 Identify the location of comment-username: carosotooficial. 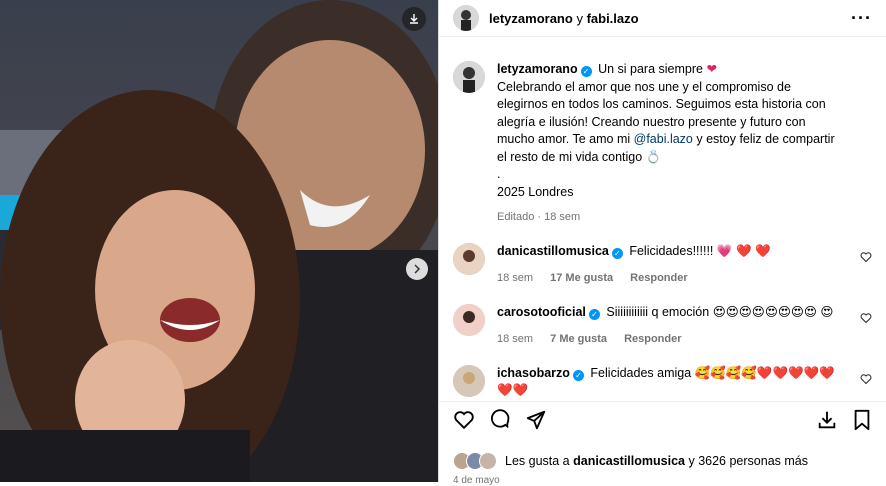
(541, 312).